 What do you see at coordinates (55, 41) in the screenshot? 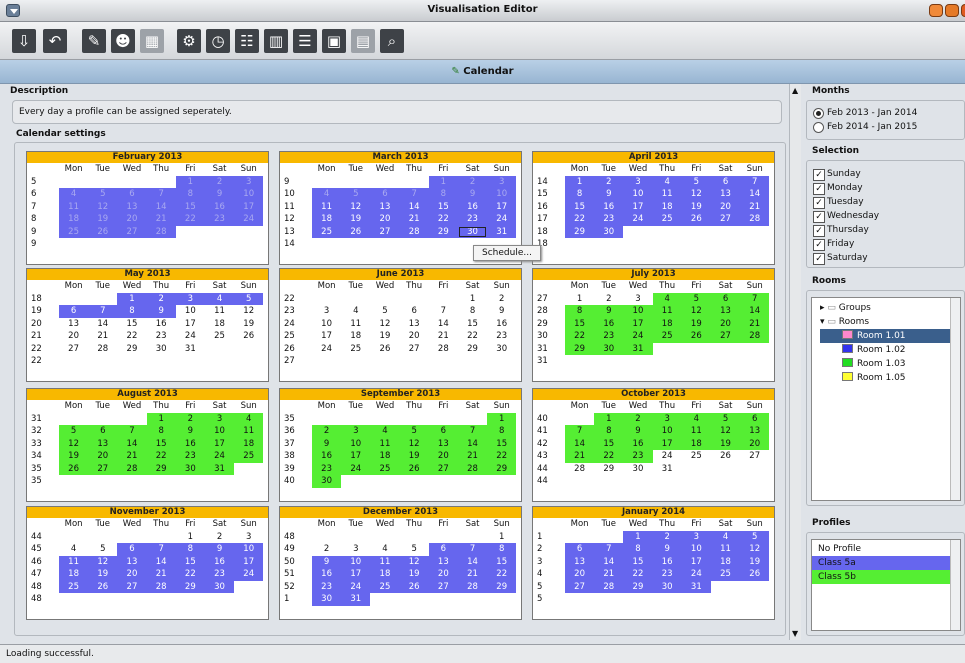
I see `undo-icon: ↶` at bounding box center [55, 41].